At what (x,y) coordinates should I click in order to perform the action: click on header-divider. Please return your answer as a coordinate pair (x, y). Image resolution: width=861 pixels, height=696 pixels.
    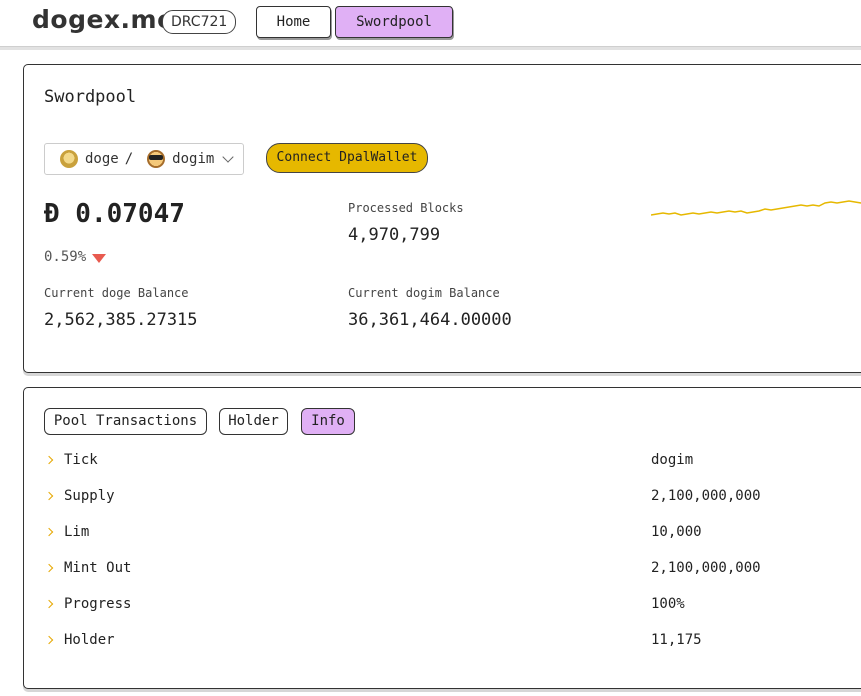
    Looking at the image, I should click on (430, 48).